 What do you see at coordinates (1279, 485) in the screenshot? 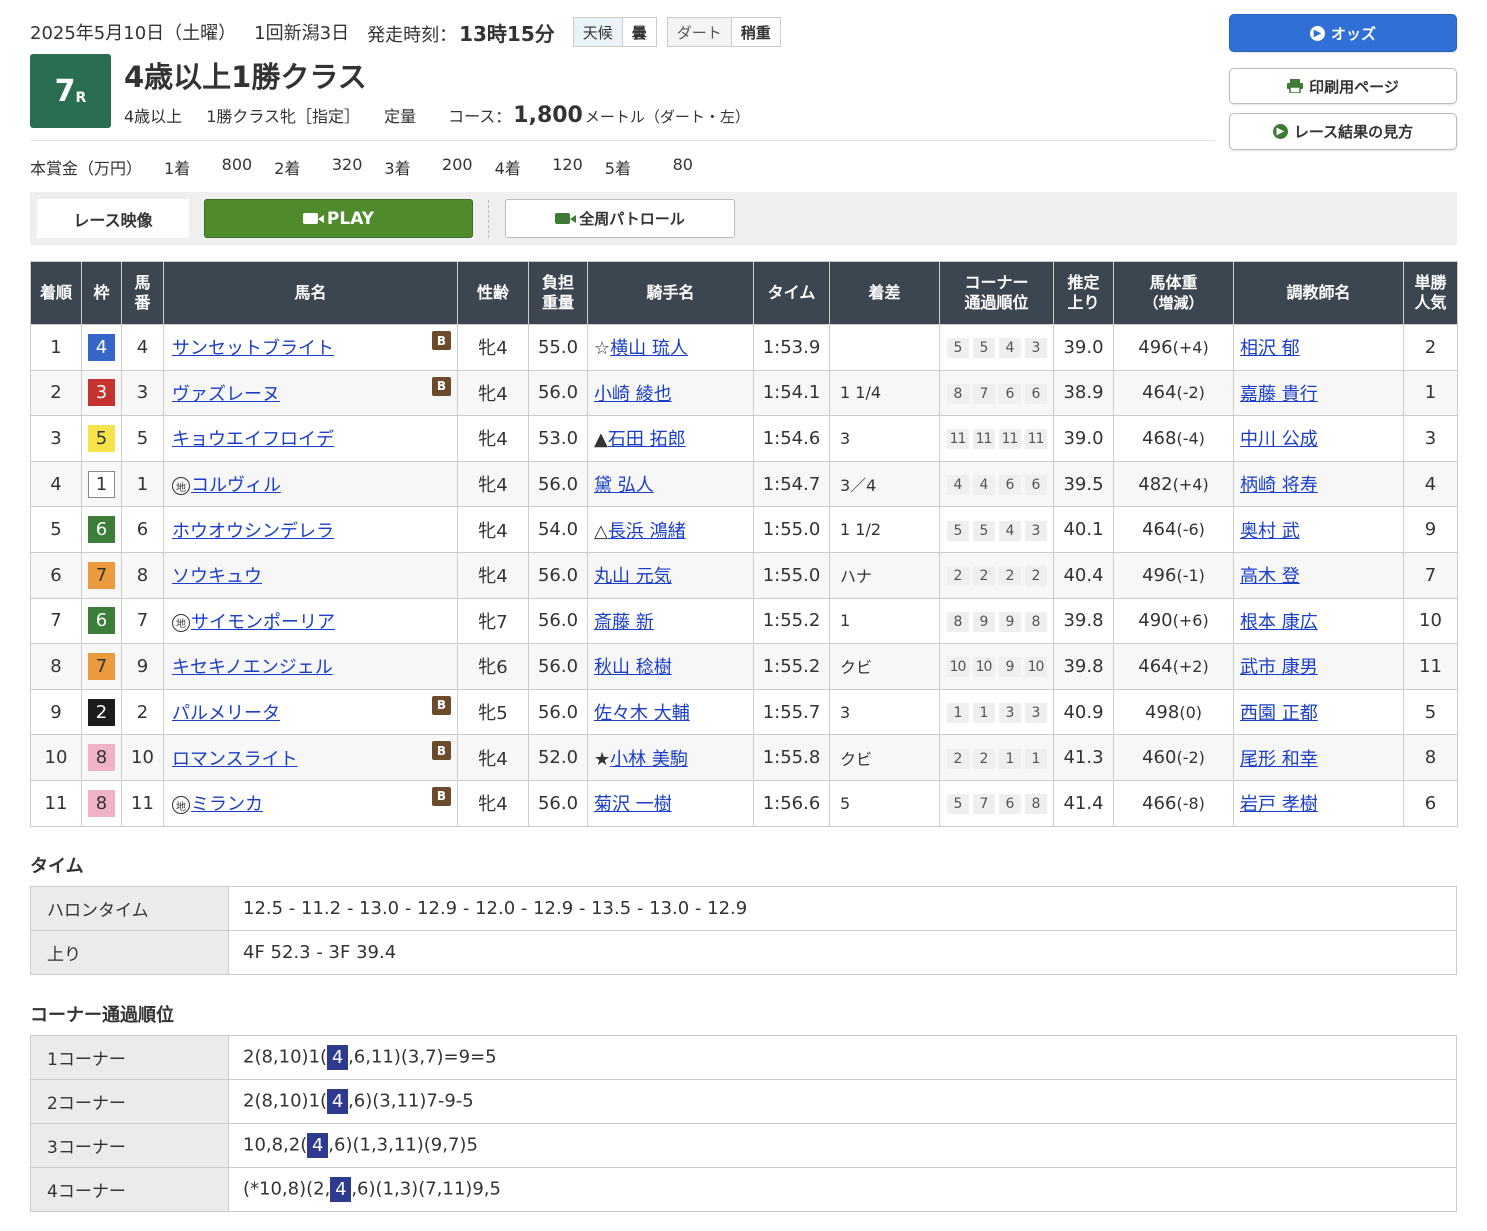
I see `trainer-link: 柄崎 将寿` at bounding box center [1279, 485].